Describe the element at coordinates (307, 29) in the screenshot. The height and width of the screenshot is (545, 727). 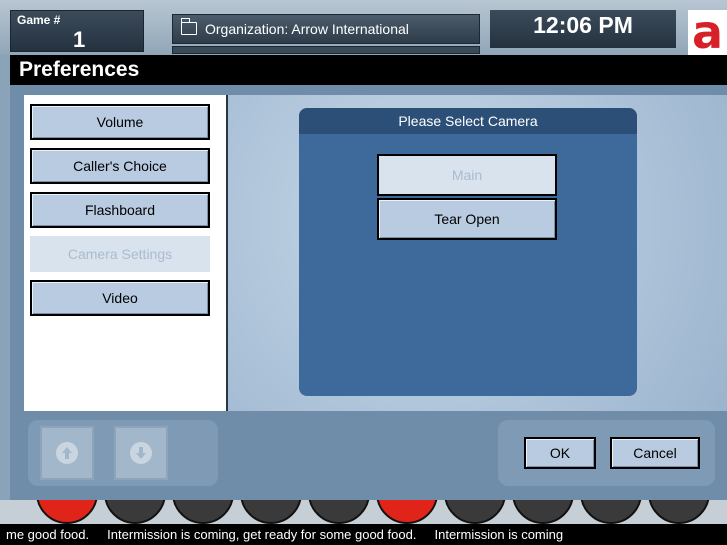
I see `organization-label: Organization: Arrow International` at that location.